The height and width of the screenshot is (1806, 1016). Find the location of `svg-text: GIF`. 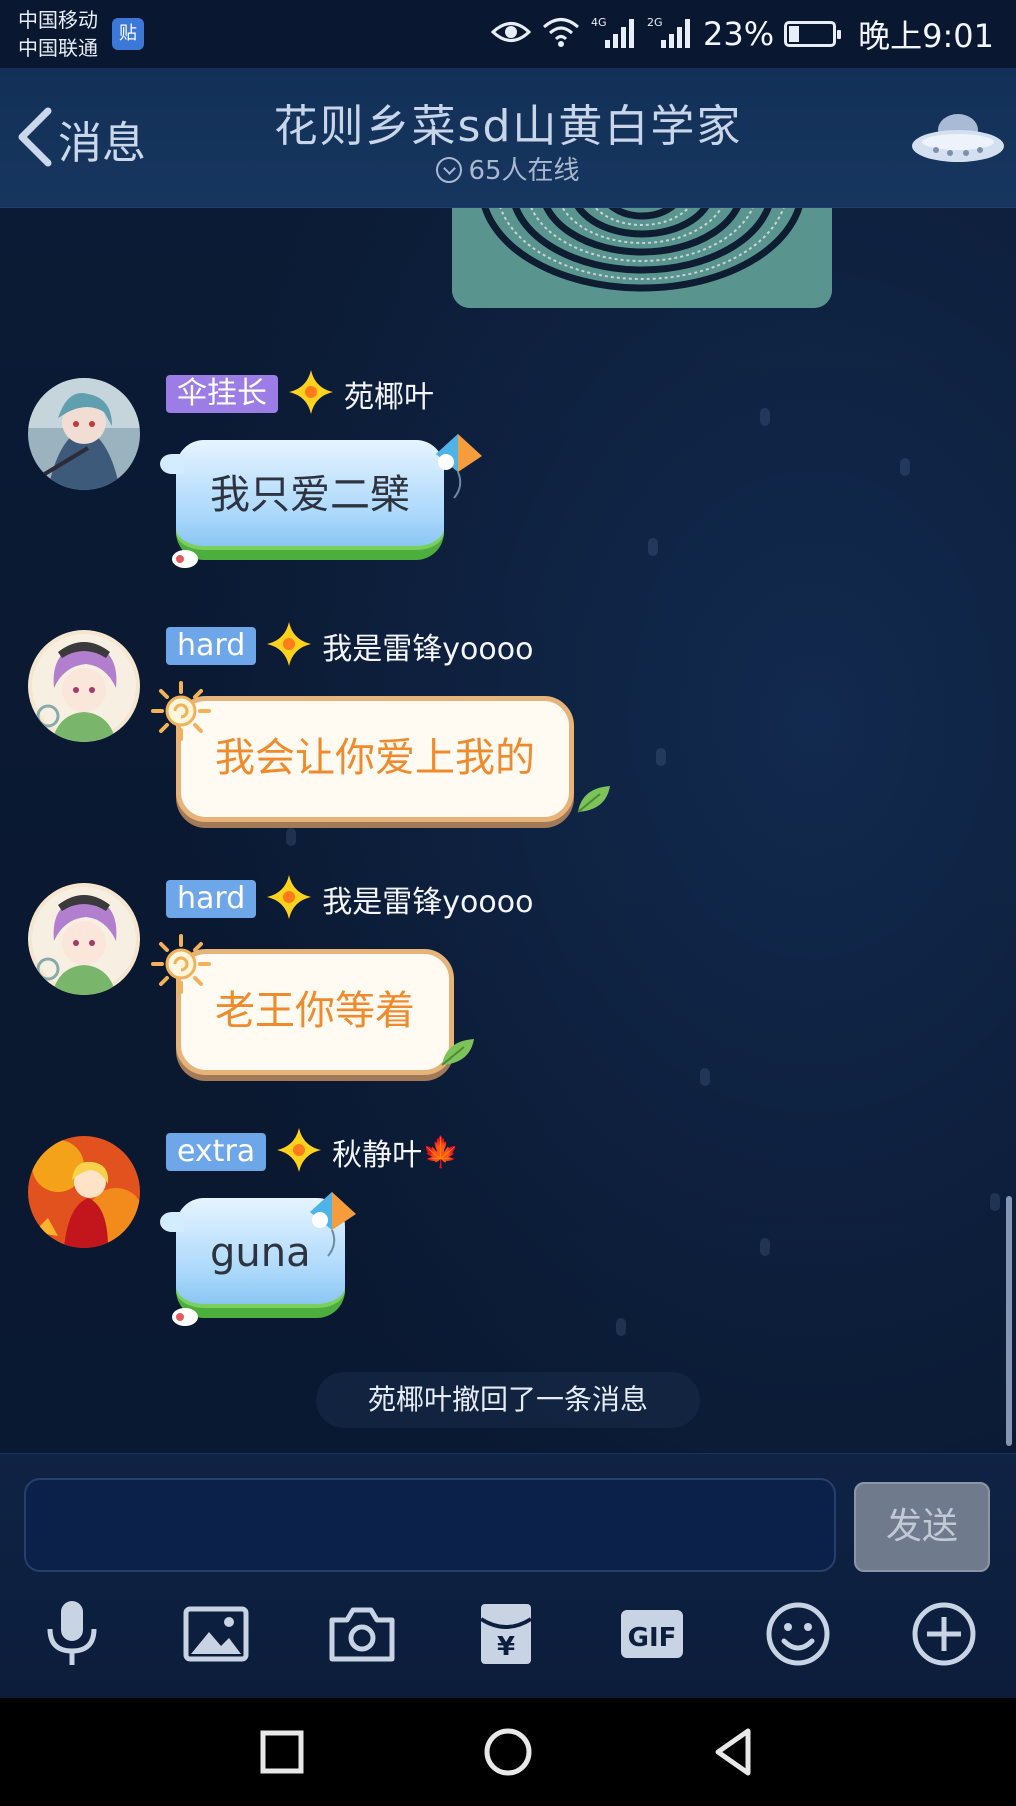

svg-text: GIF is located at coordinates (652, 1638).